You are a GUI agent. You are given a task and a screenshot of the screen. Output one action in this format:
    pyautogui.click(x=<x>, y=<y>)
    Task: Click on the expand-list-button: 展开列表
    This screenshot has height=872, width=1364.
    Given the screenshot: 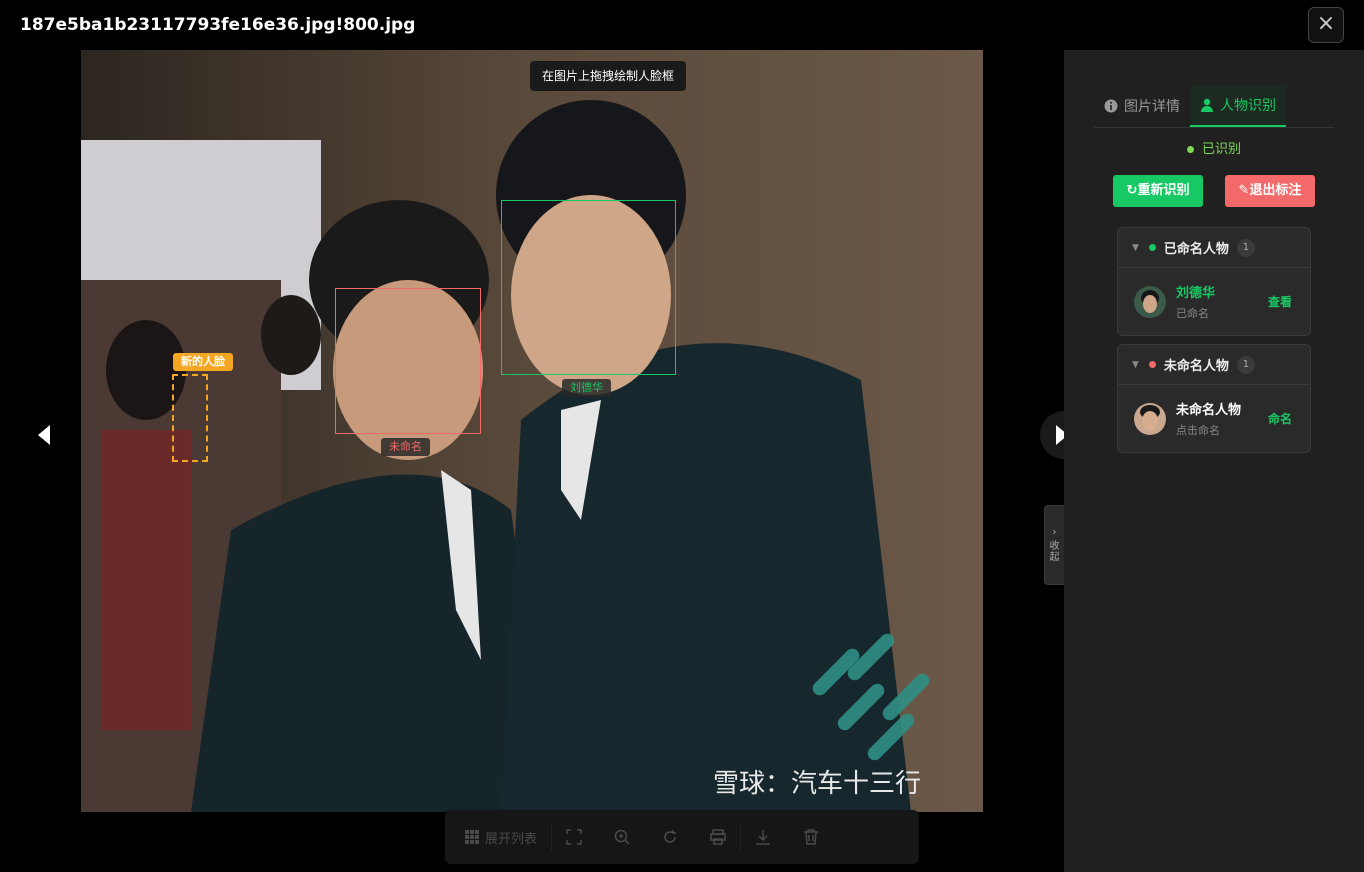 What is the action you would take?
    pyautogui.click(x=501, y=837)
    